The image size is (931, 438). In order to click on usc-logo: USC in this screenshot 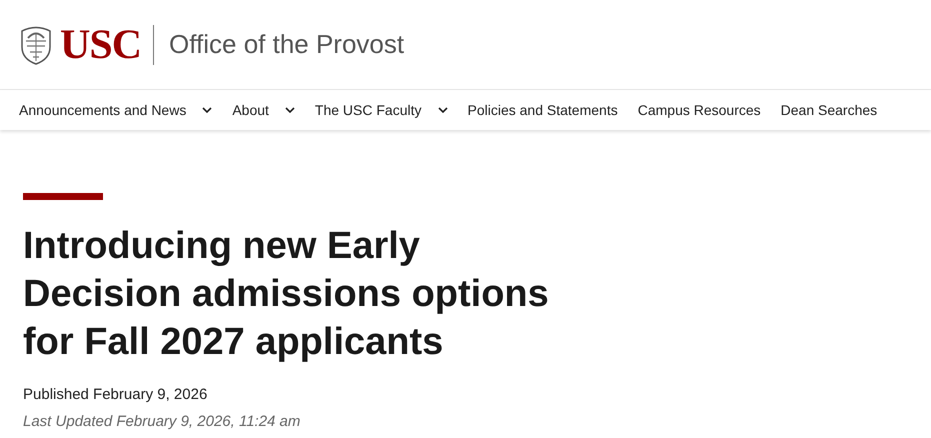, I will do `click(101, 44)`.